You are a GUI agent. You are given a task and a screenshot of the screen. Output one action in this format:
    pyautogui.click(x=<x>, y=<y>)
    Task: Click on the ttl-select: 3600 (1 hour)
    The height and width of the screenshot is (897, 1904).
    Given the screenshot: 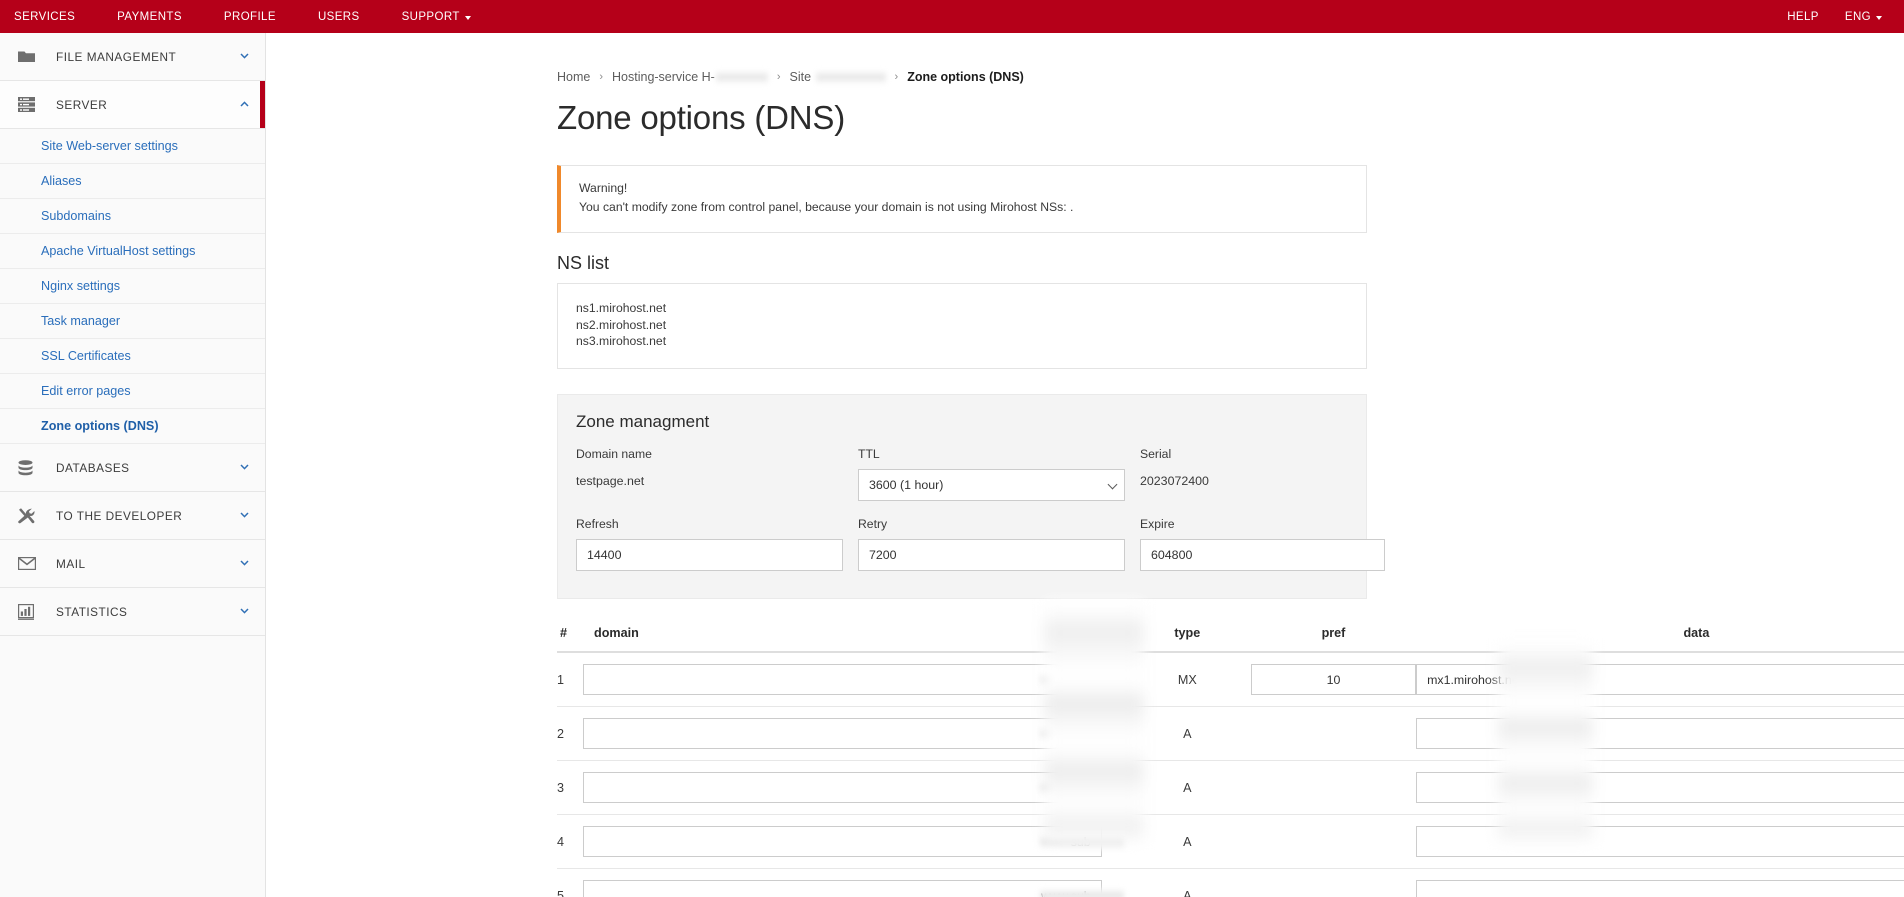 What is the action you would take?
    pyautogui.click(x=991, y=485)
    